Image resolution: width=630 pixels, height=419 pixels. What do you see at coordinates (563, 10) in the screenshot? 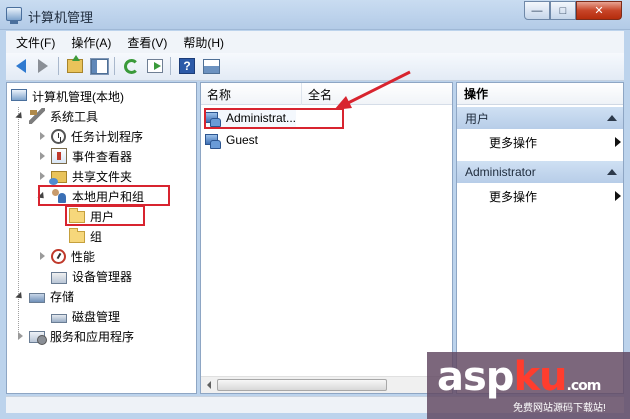
I see `maximize-button: □` at bounding box center [563, 10].